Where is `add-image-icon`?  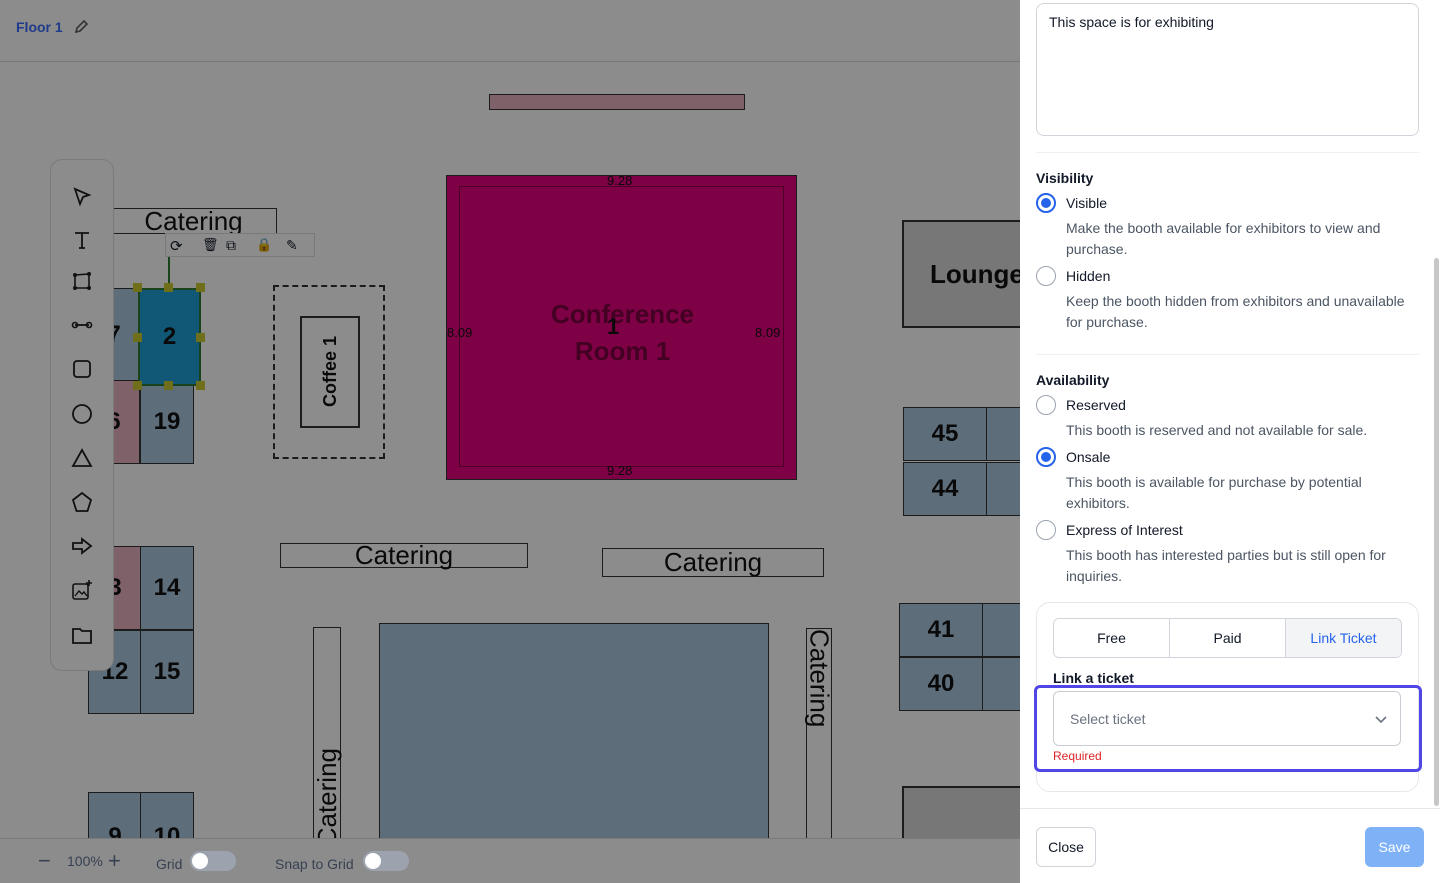 add-image-icon is located at coordinates (82, 590).